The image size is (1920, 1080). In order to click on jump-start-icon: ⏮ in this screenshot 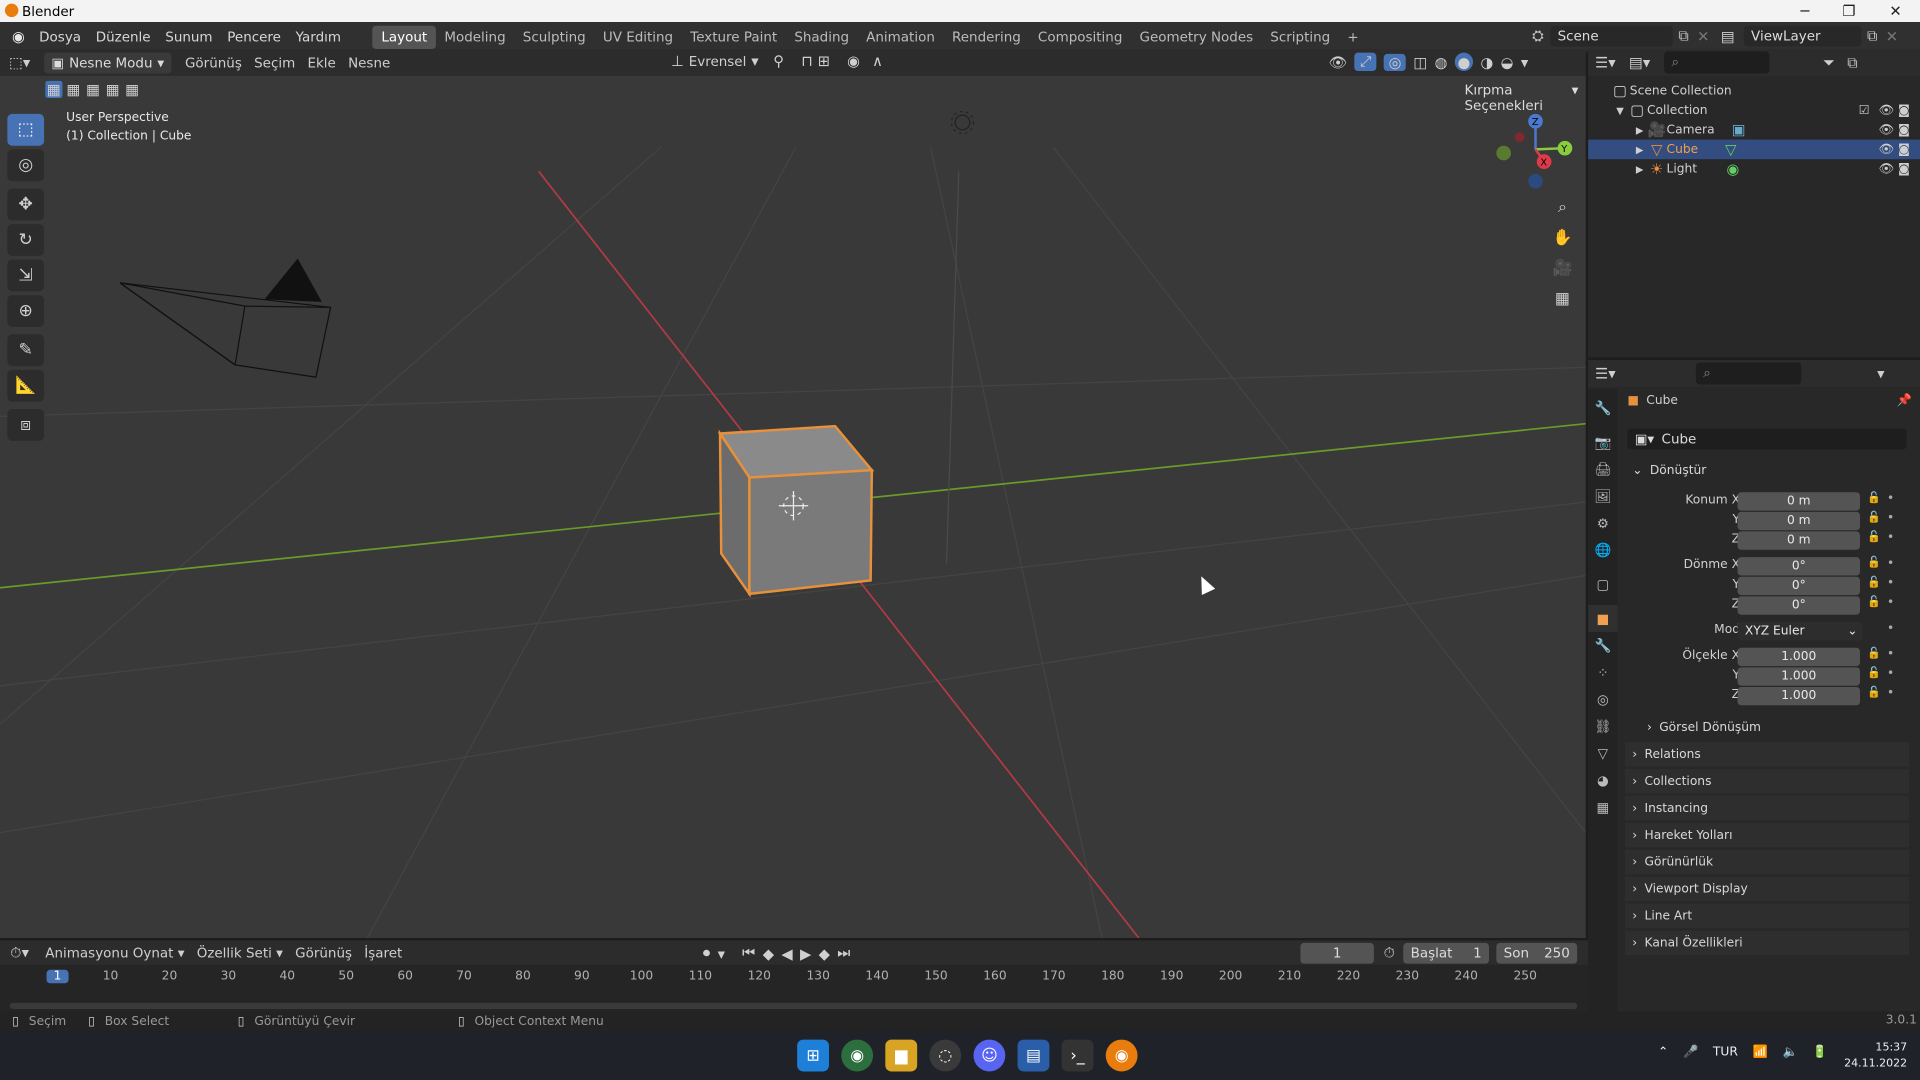, I will do `click(748, 953)`.